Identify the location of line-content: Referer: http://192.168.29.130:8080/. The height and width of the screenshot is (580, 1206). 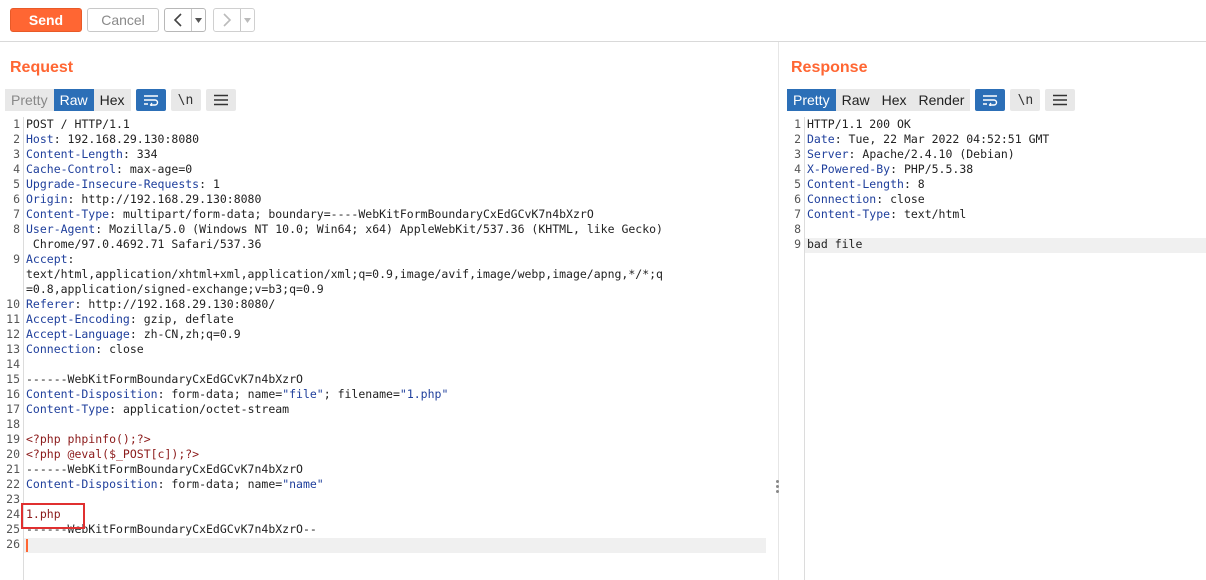
(150, 304).